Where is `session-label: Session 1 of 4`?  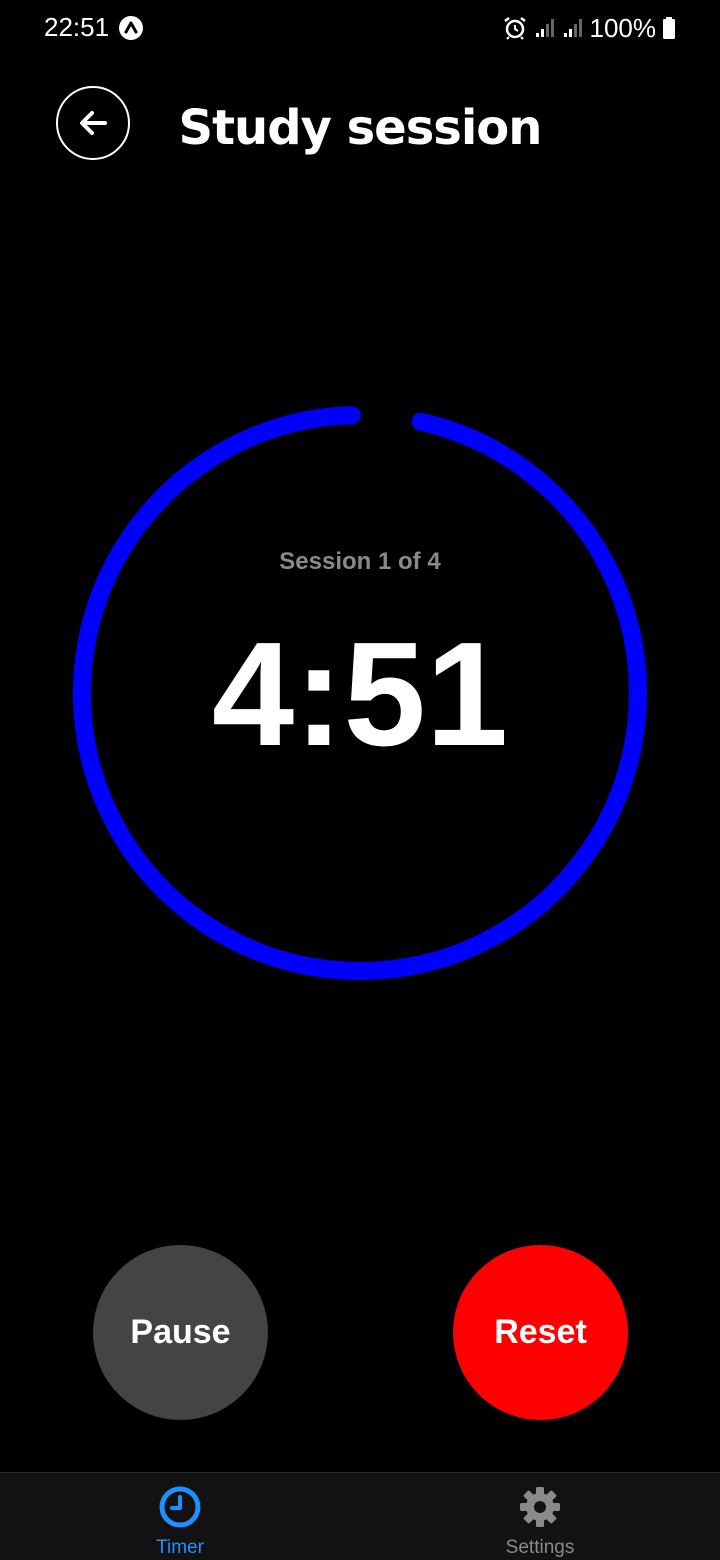 session-label: Session 1 of 4 is located at coordinates (360, 561).